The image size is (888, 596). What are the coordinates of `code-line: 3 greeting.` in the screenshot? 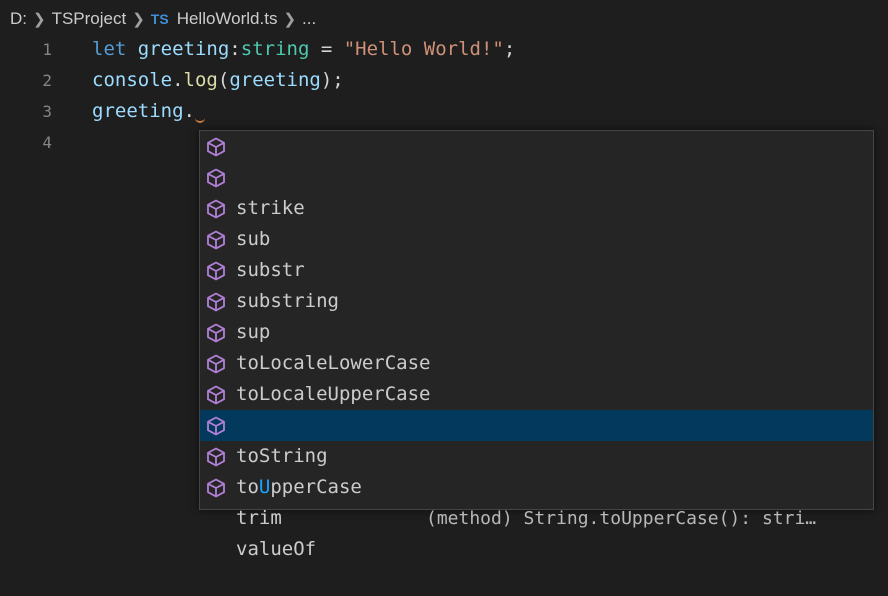 It's located at (444, 111).